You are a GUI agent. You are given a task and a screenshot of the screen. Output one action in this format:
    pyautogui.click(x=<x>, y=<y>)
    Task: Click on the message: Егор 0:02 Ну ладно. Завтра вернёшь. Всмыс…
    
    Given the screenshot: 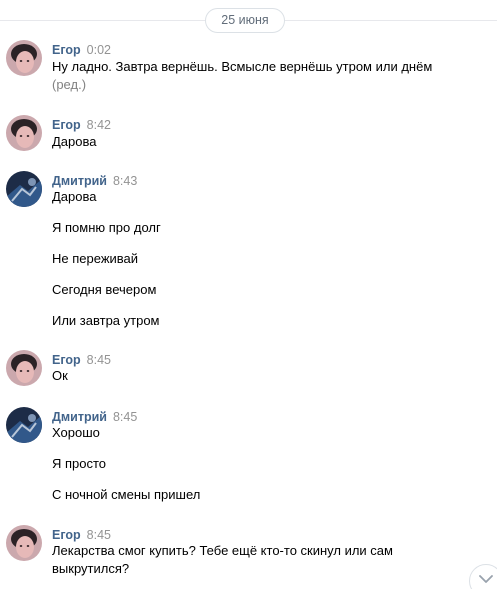 What is the action you would take?
    pyautogui.click(x=248, y=68)
    